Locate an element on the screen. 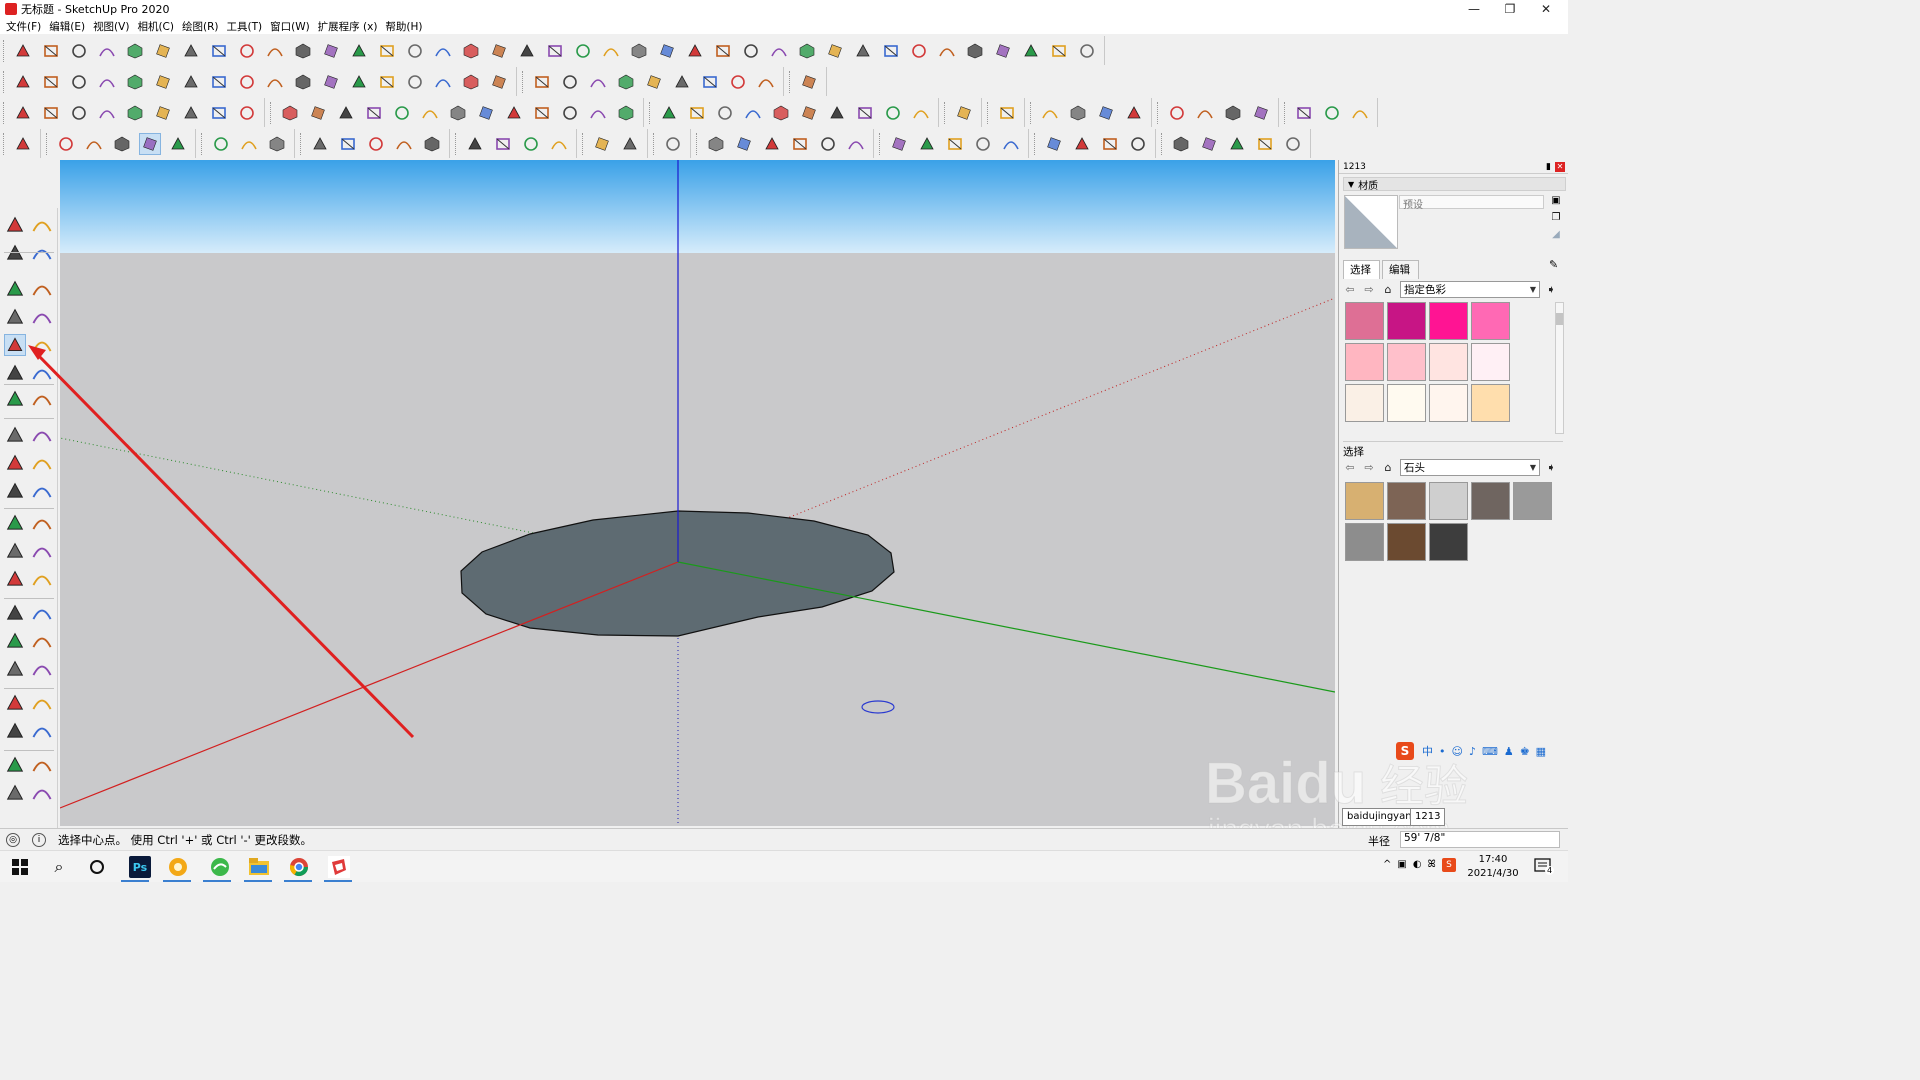 The image size is (1920, 1080). tb1-tool-32-icon is located at coordinates (919, 51).